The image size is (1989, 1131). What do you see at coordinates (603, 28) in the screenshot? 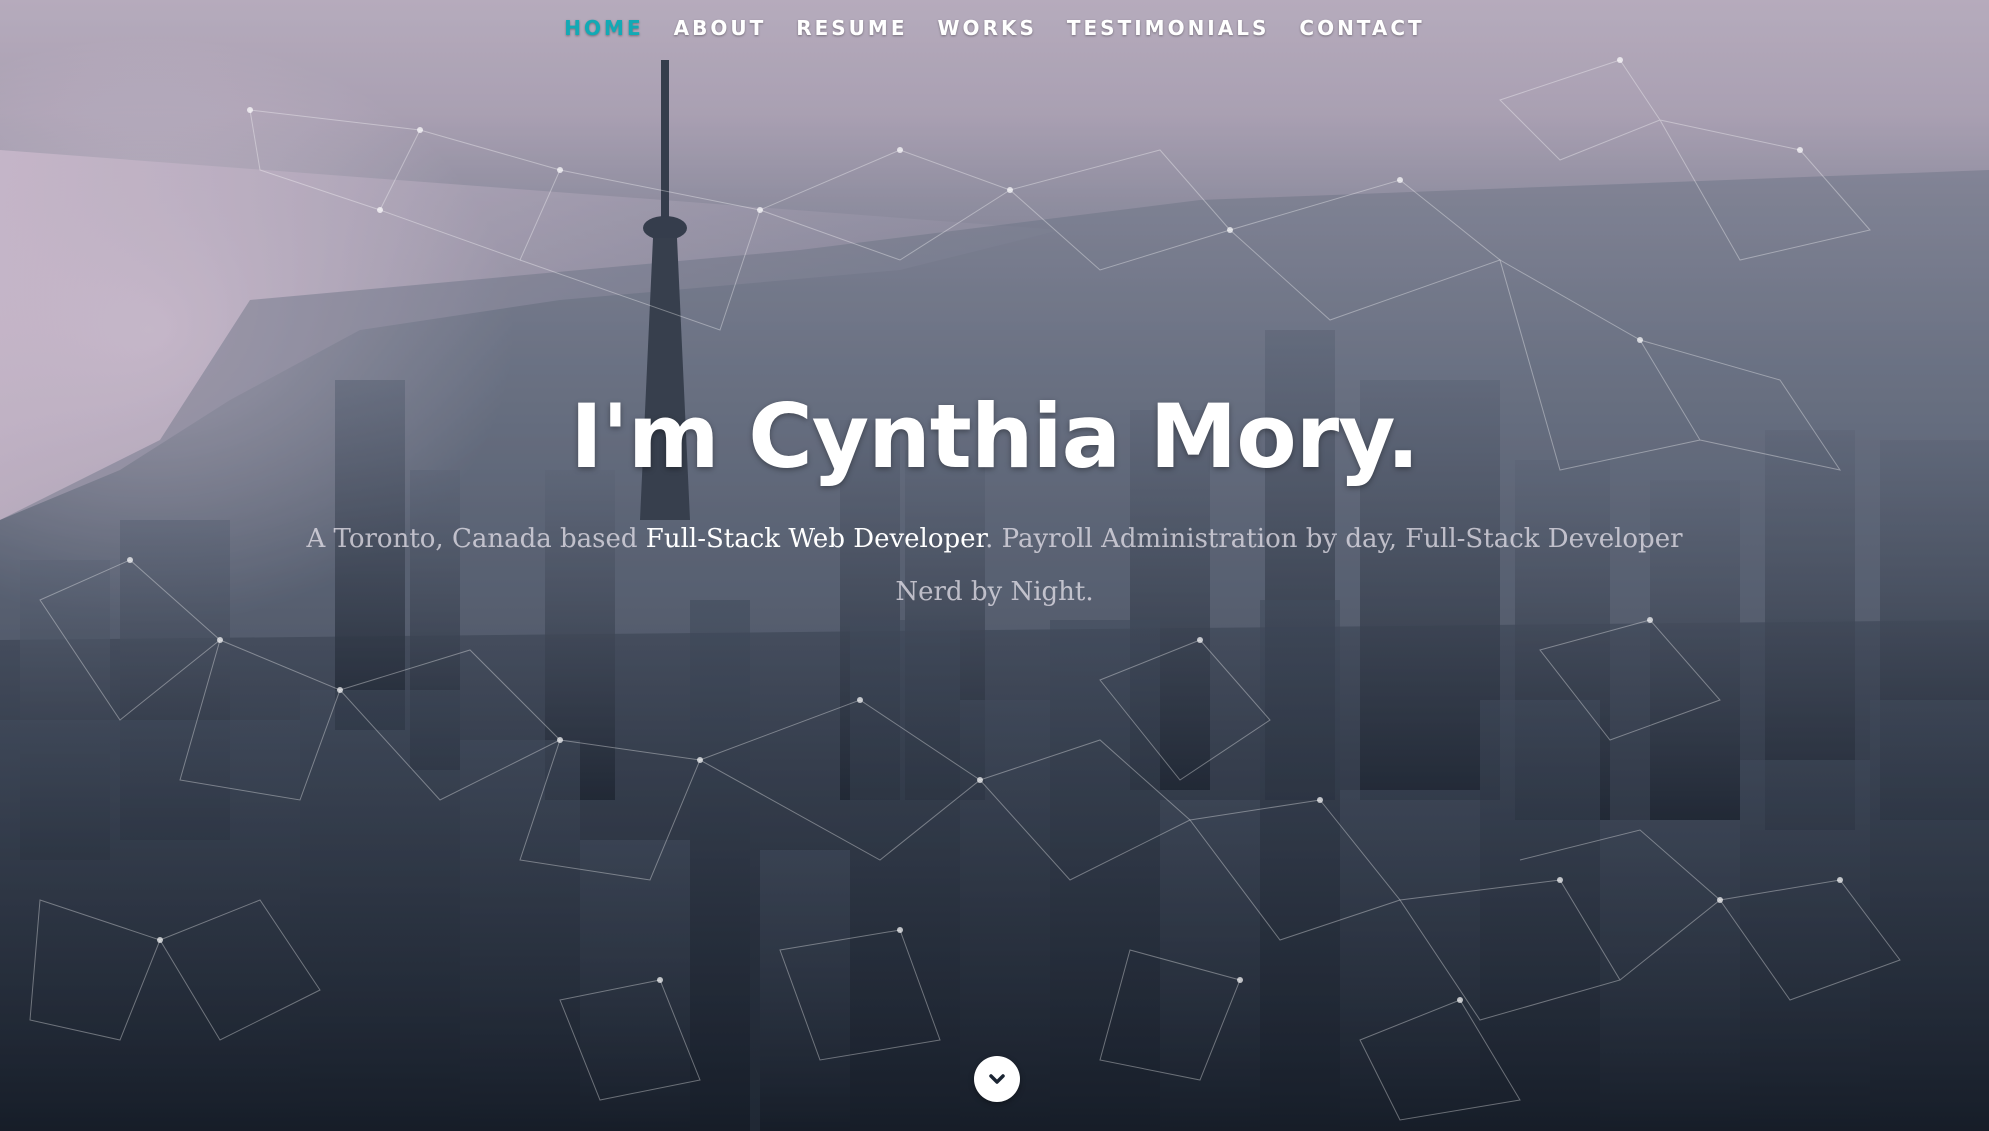
I see `nav-item-home: HOME` at bounding box center [603, 28].